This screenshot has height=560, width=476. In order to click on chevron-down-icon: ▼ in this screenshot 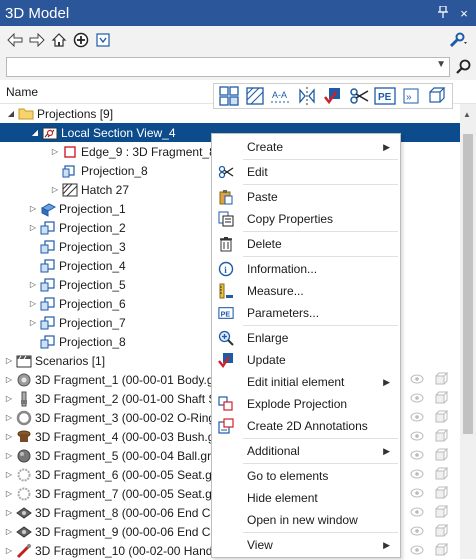, I will do `click(441, 64)`.